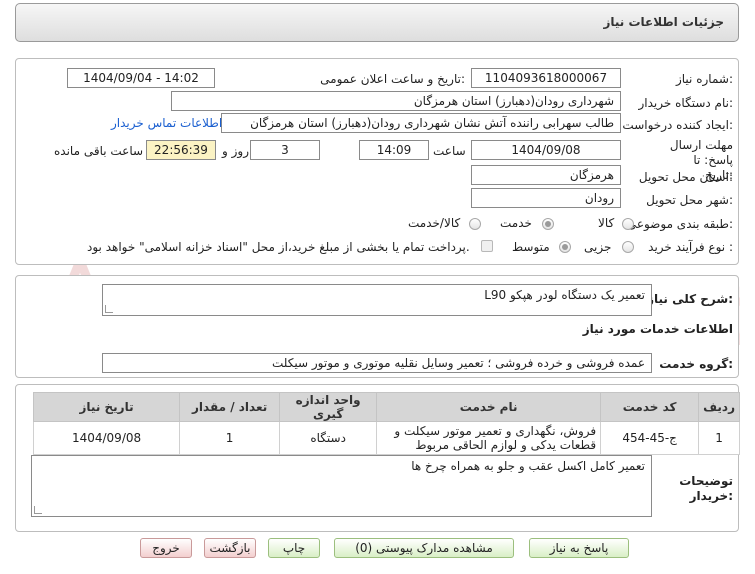  Describe the element at coordinates (328, 407) in the screenshot. I see `col-unit: واحد اندازه گیری` at that location.